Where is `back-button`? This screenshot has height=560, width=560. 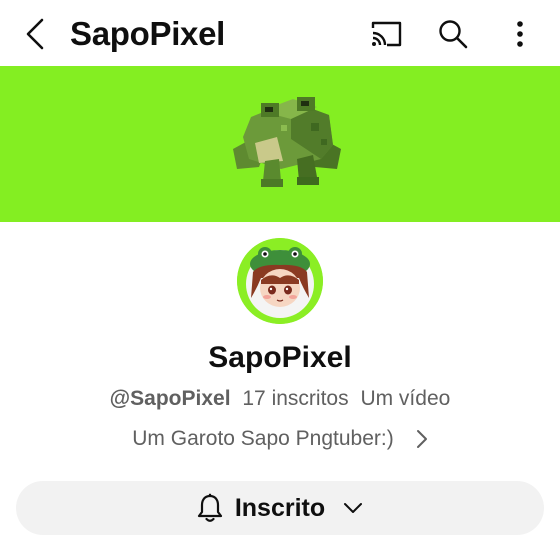 back-button is located at coordinates (35, 34).